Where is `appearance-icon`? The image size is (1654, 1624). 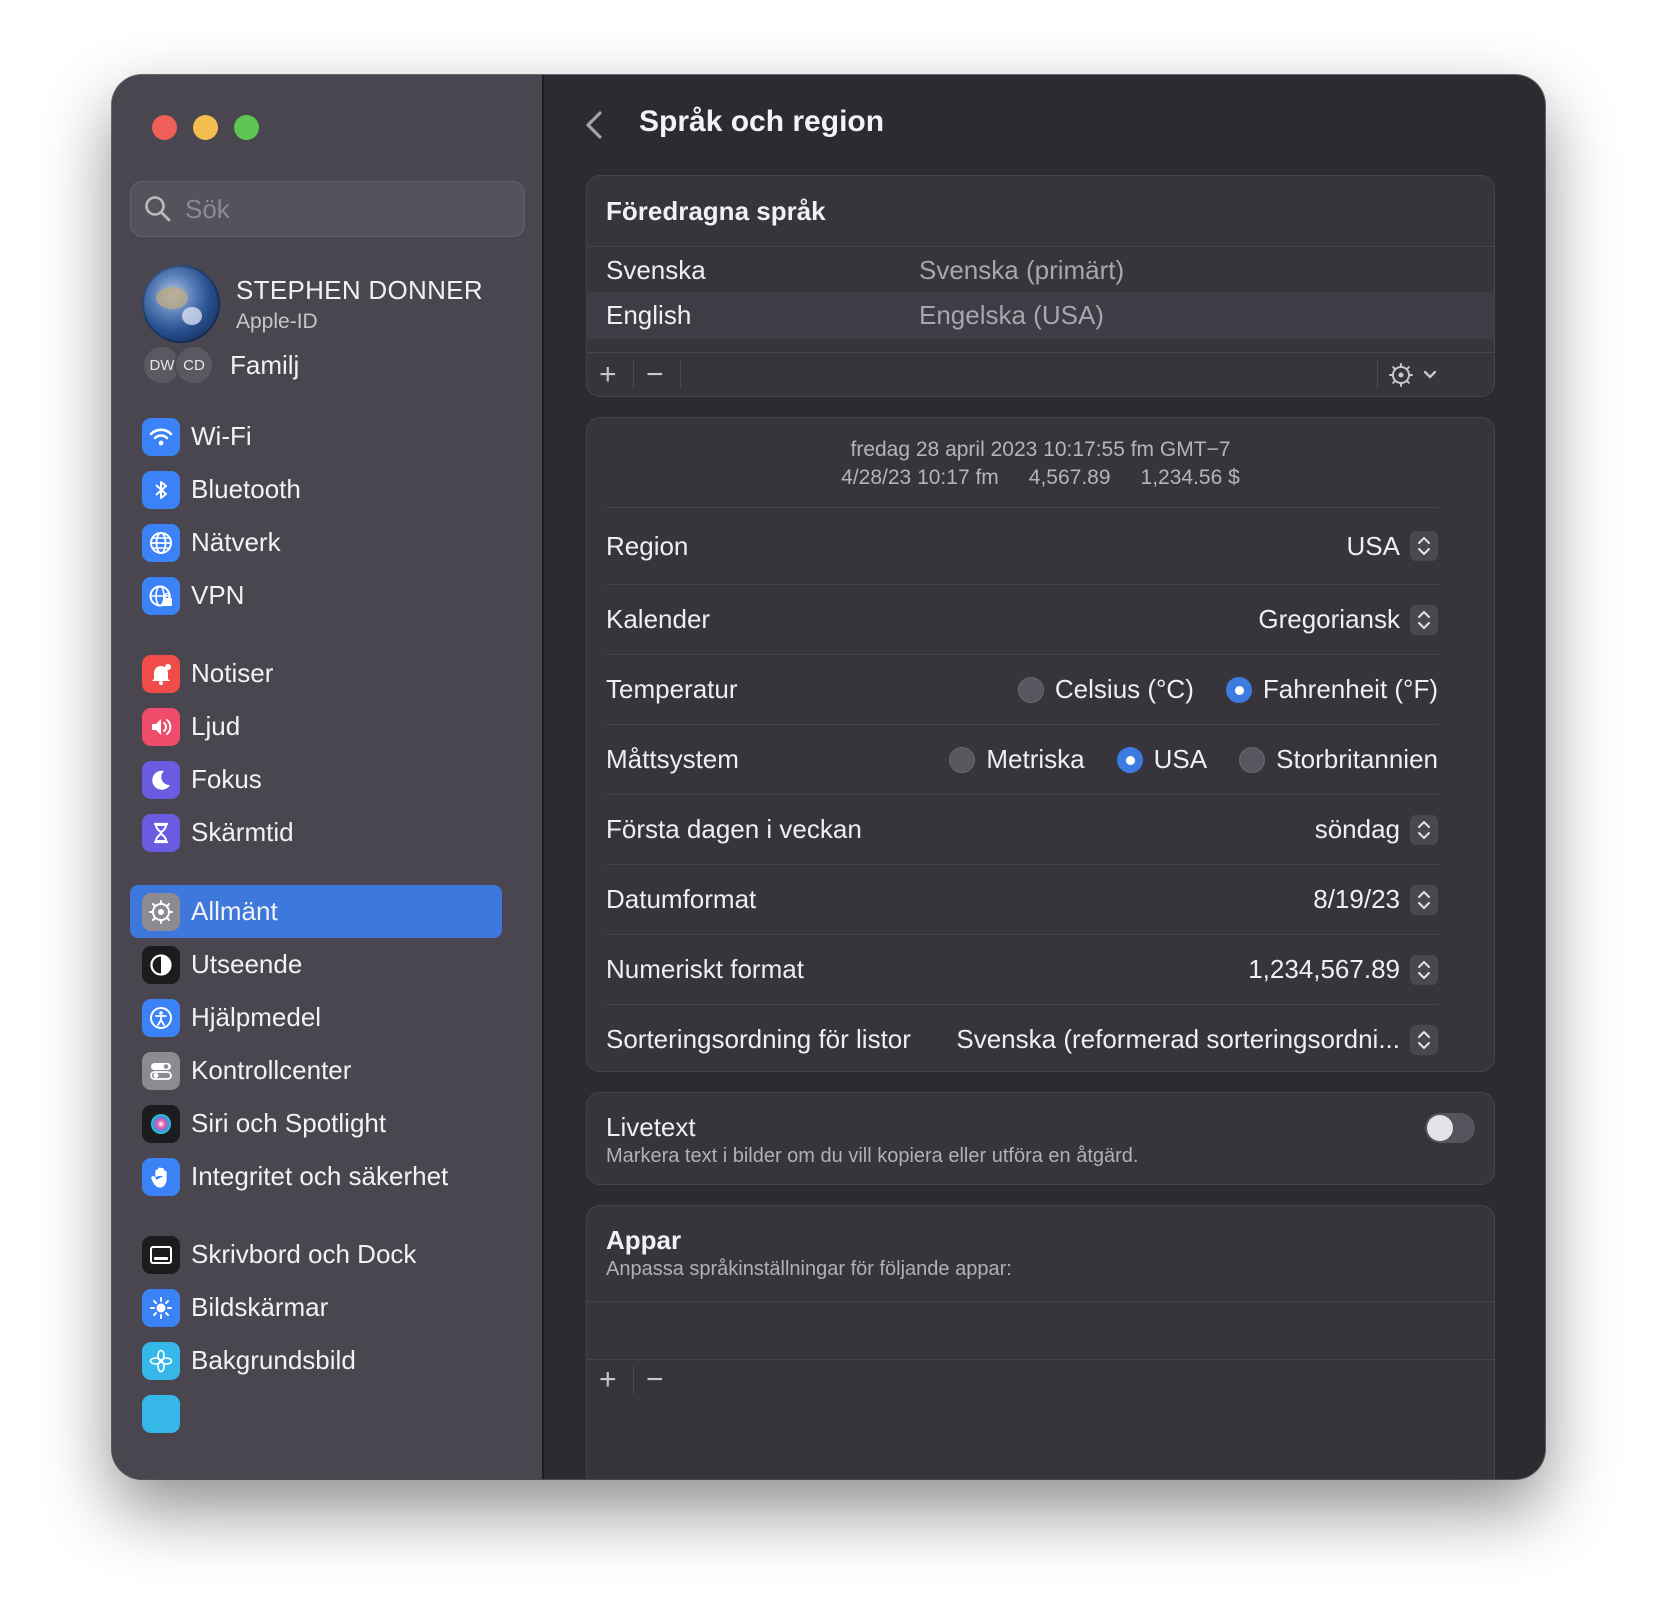 appearance-icon is located at coordinates (161, 964).